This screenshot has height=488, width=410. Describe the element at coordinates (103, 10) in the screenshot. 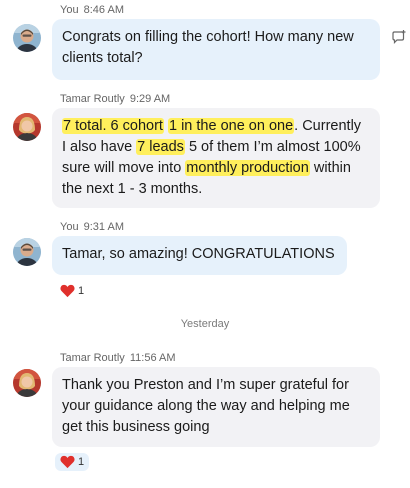

I see `timestamp: 8:46 AM` at that location.